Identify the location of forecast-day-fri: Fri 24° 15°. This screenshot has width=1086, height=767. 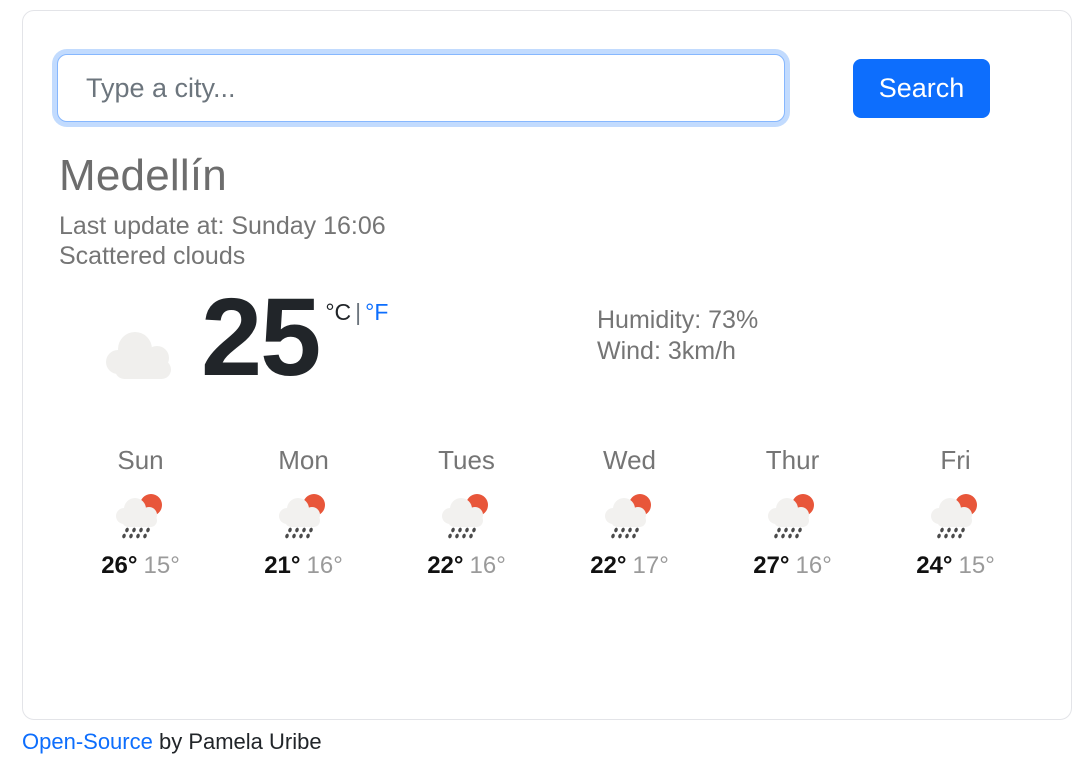
(955, 512).